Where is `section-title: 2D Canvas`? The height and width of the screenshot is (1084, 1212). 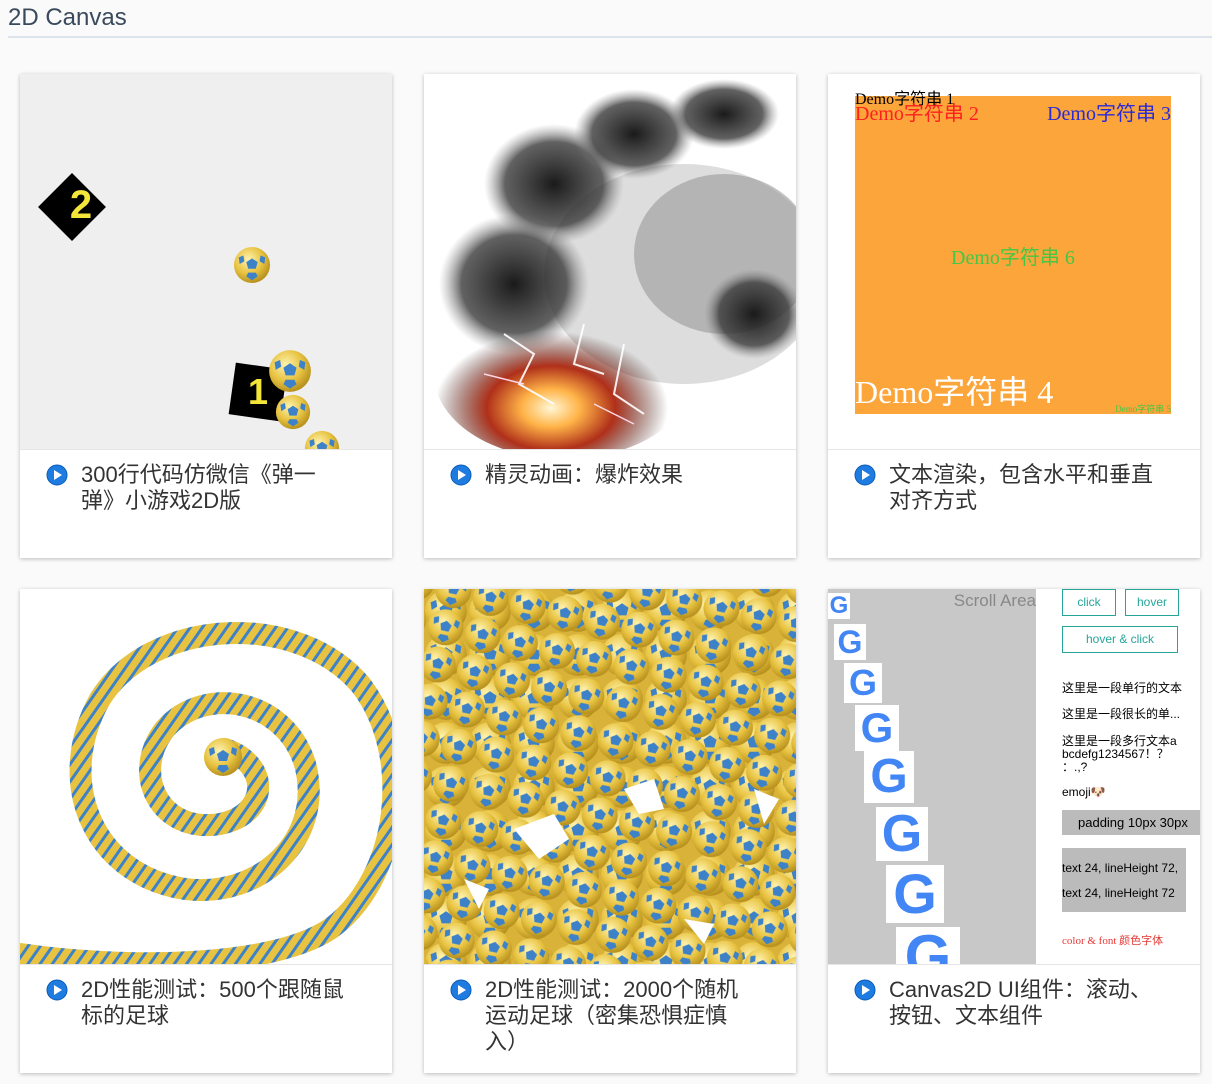 section-title: 2D Canvas is located at coordinates (67, 17).